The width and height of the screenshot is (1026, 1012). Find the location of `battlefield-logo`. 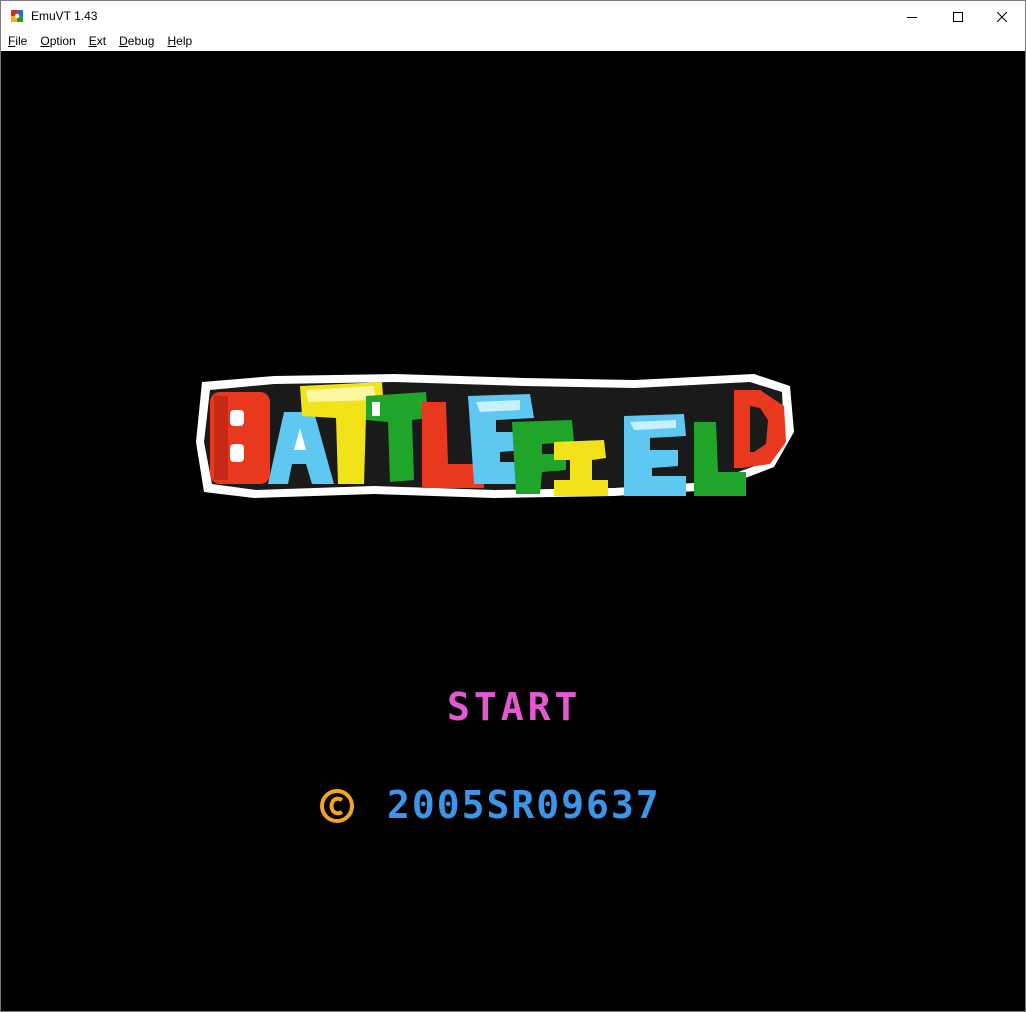

battlefield-logo is located at coordinates (495, 436).